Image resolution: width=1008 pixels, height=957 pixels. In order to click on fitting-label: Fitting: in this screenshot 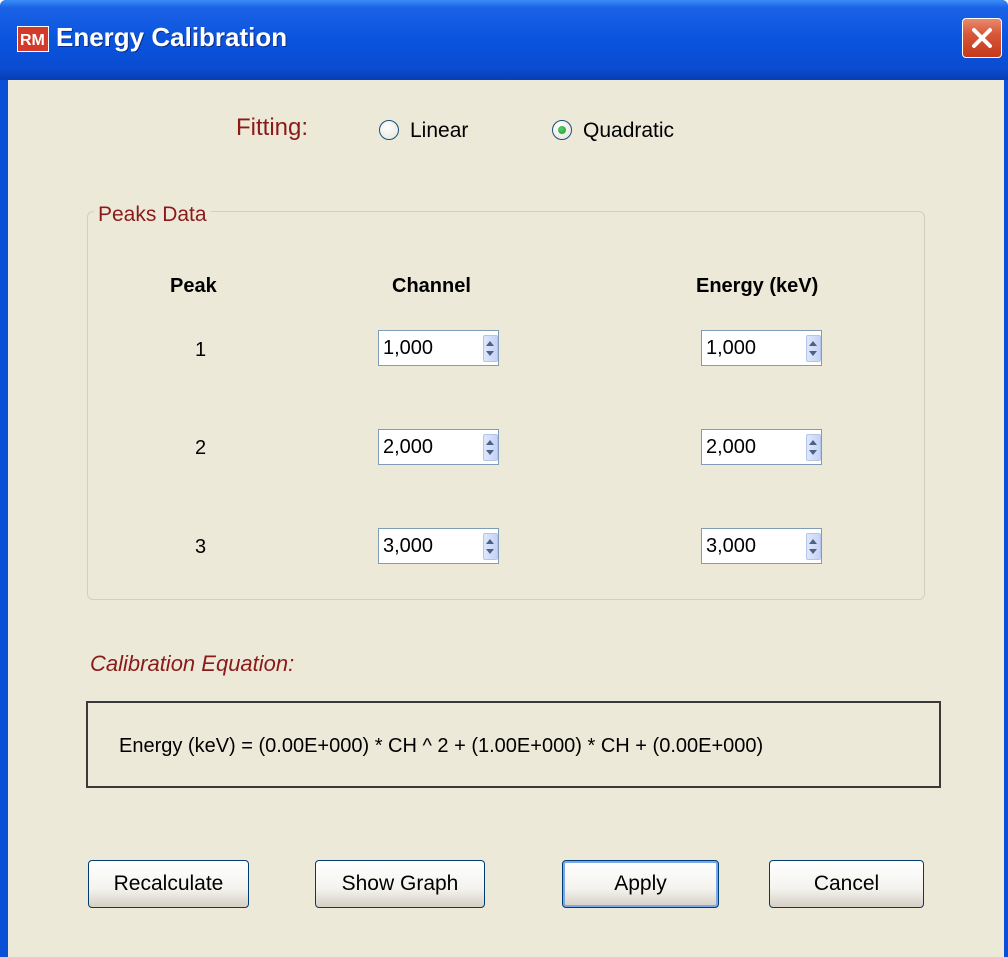, I will do `click(272, 127)`.